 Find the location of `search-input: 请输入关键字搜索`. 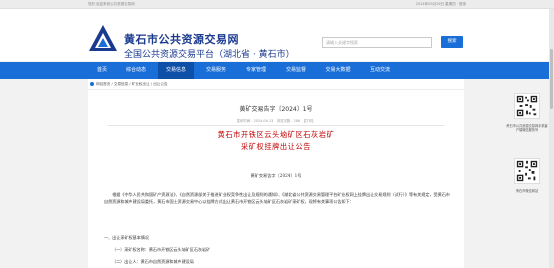

search-input: 请输入关键字搜索 is located at coordinates (377, 42).